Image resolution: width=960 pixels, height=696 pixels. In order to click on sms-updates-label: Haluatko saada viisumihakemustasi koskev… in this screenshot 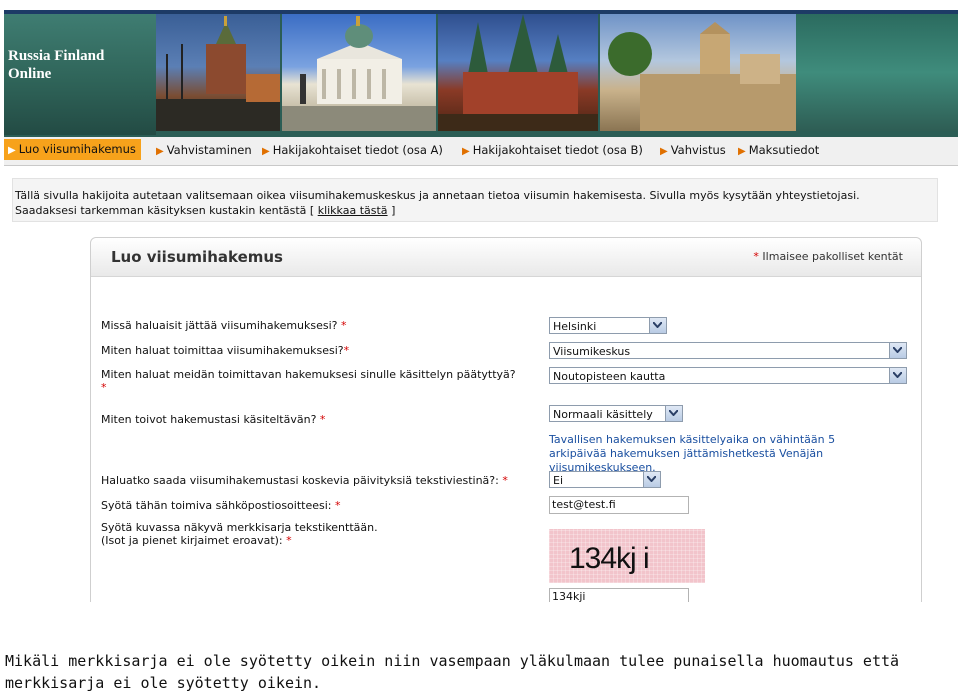, I will do `click(304, 480)`.